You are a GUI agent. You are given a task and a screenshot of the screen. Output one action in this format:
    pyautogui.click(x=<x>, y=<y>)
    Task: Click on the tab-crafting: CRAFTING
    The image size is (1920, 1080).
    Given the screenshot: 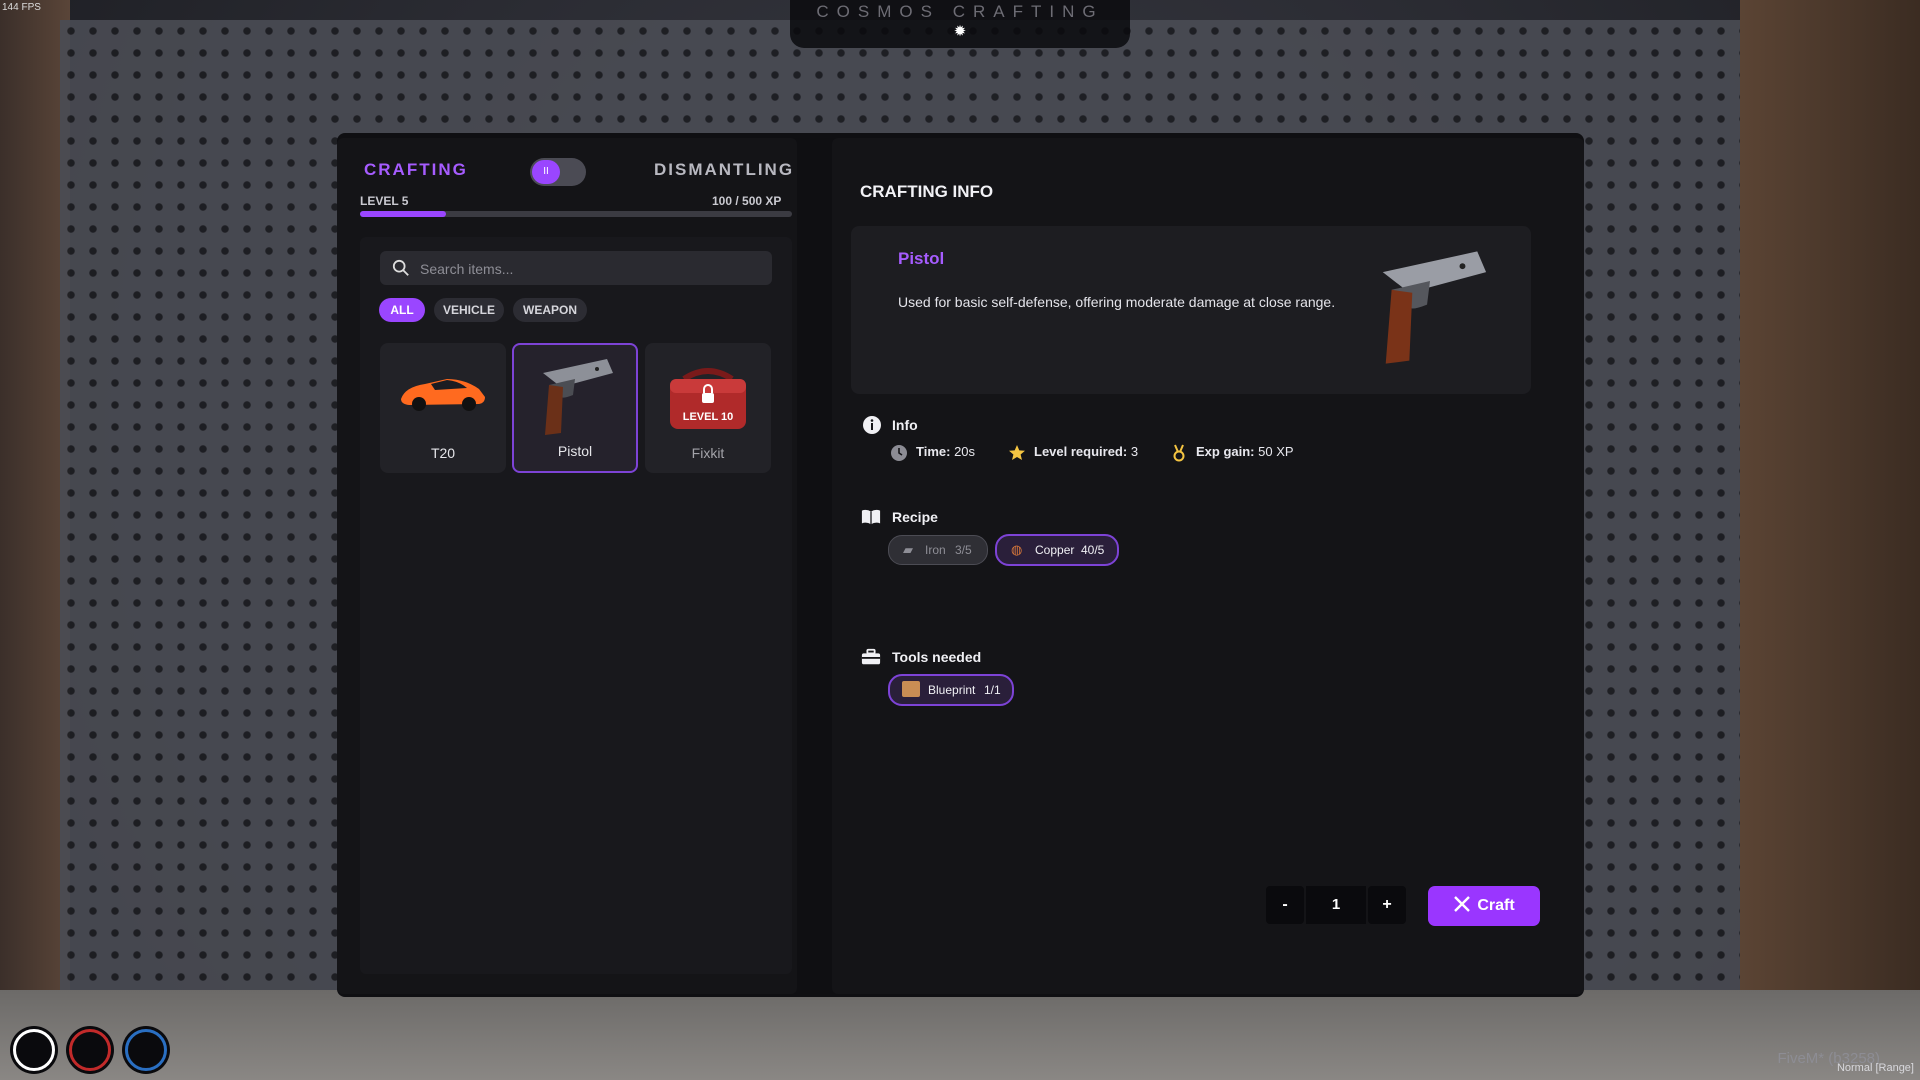 What is the action you would take?
    pyautogui.click(x=416, y=170)
    